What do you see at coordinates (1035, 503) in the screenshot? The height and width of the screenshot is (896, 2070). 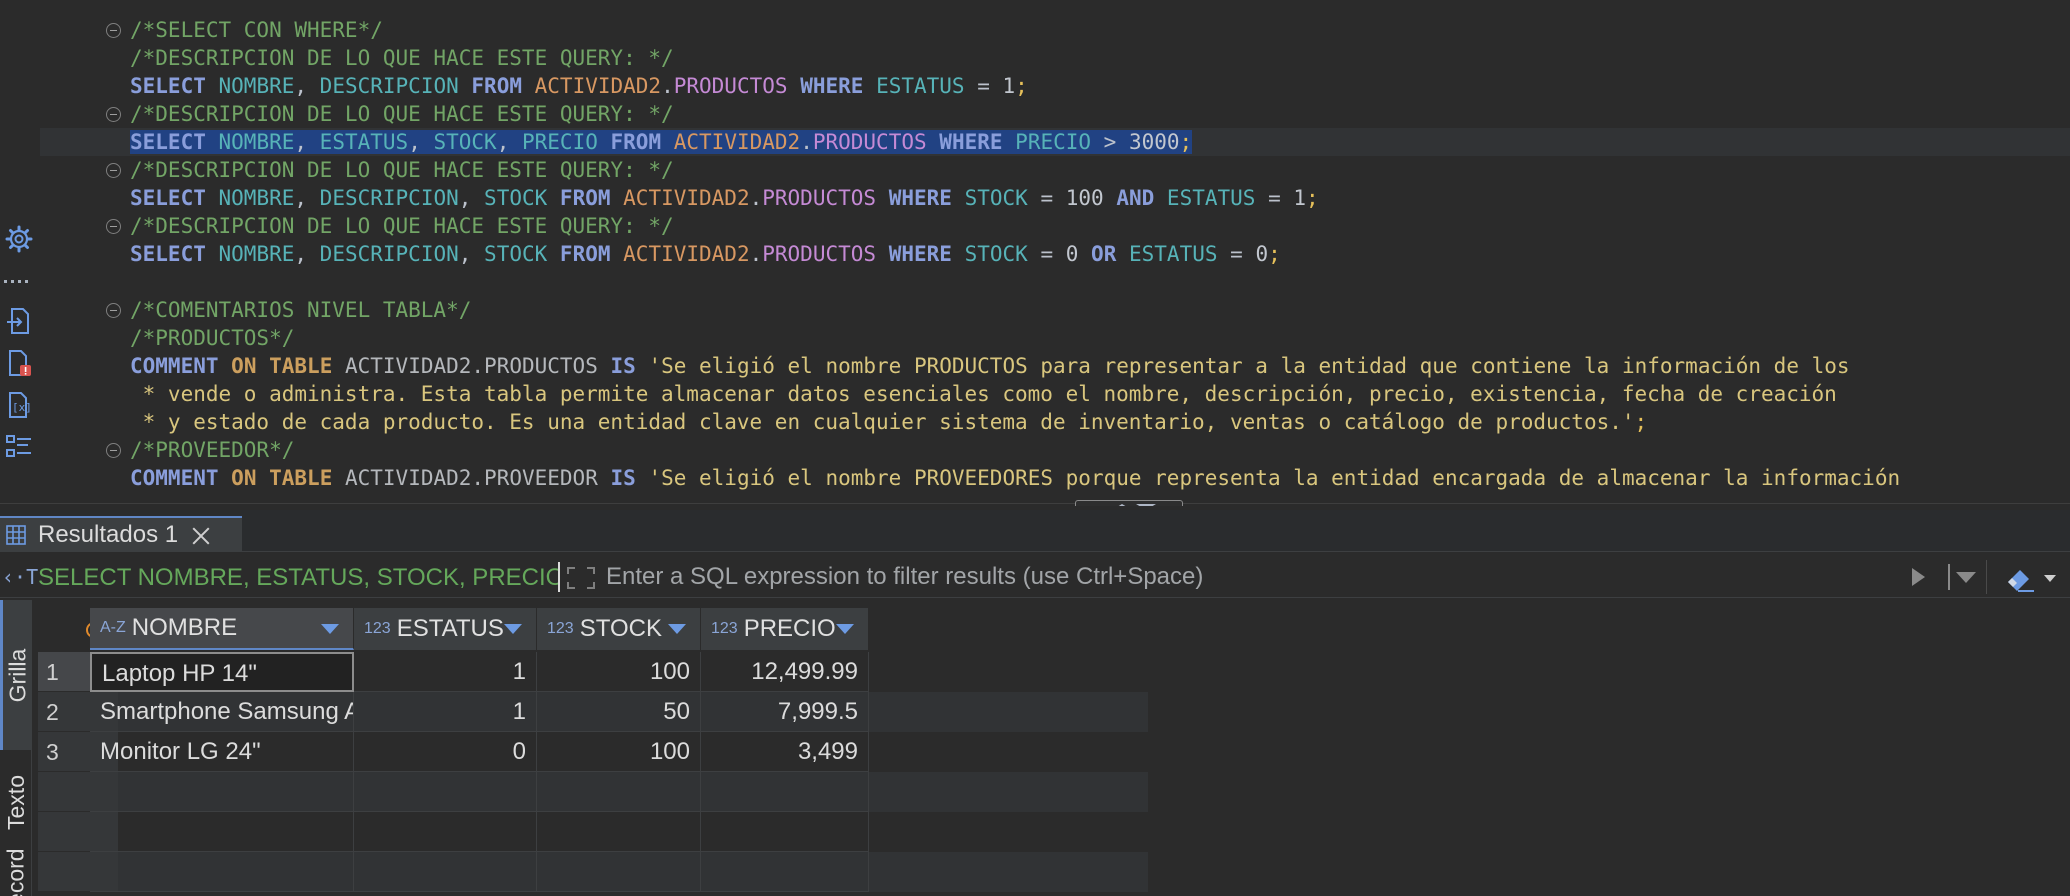 I see `panel-splitter` at bounding box center [1035, 503].